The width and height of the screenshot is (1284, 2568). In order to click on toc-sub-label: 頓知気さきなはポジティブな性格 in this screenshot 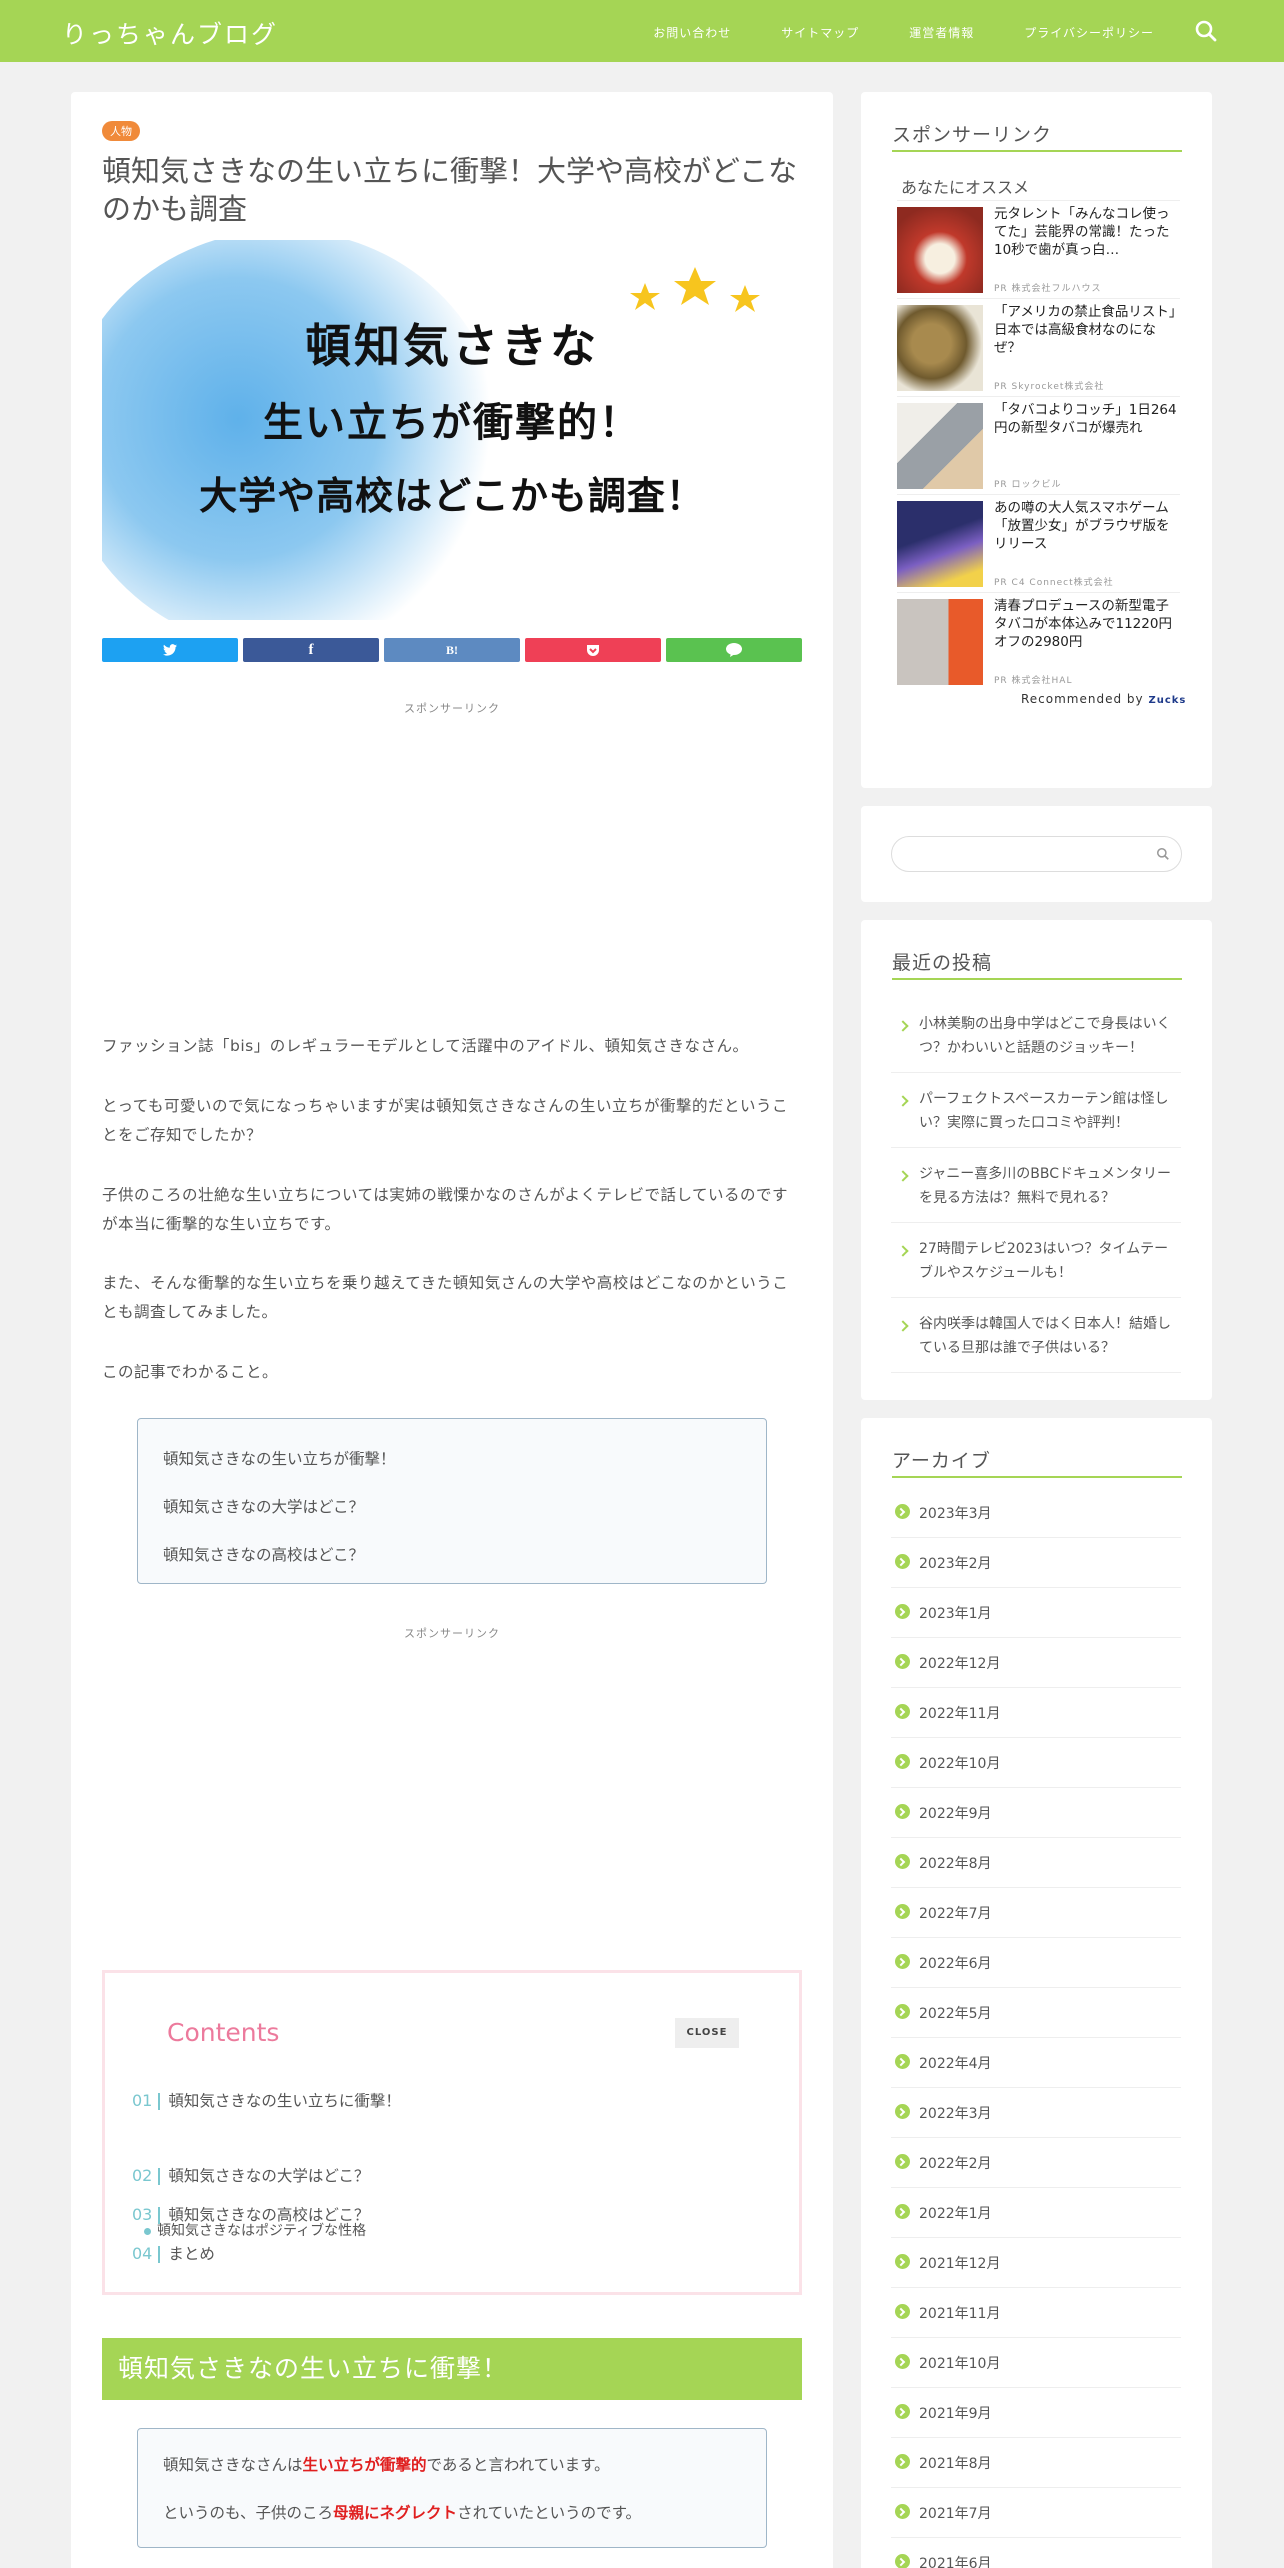, I will do `click(262, 2231)`.